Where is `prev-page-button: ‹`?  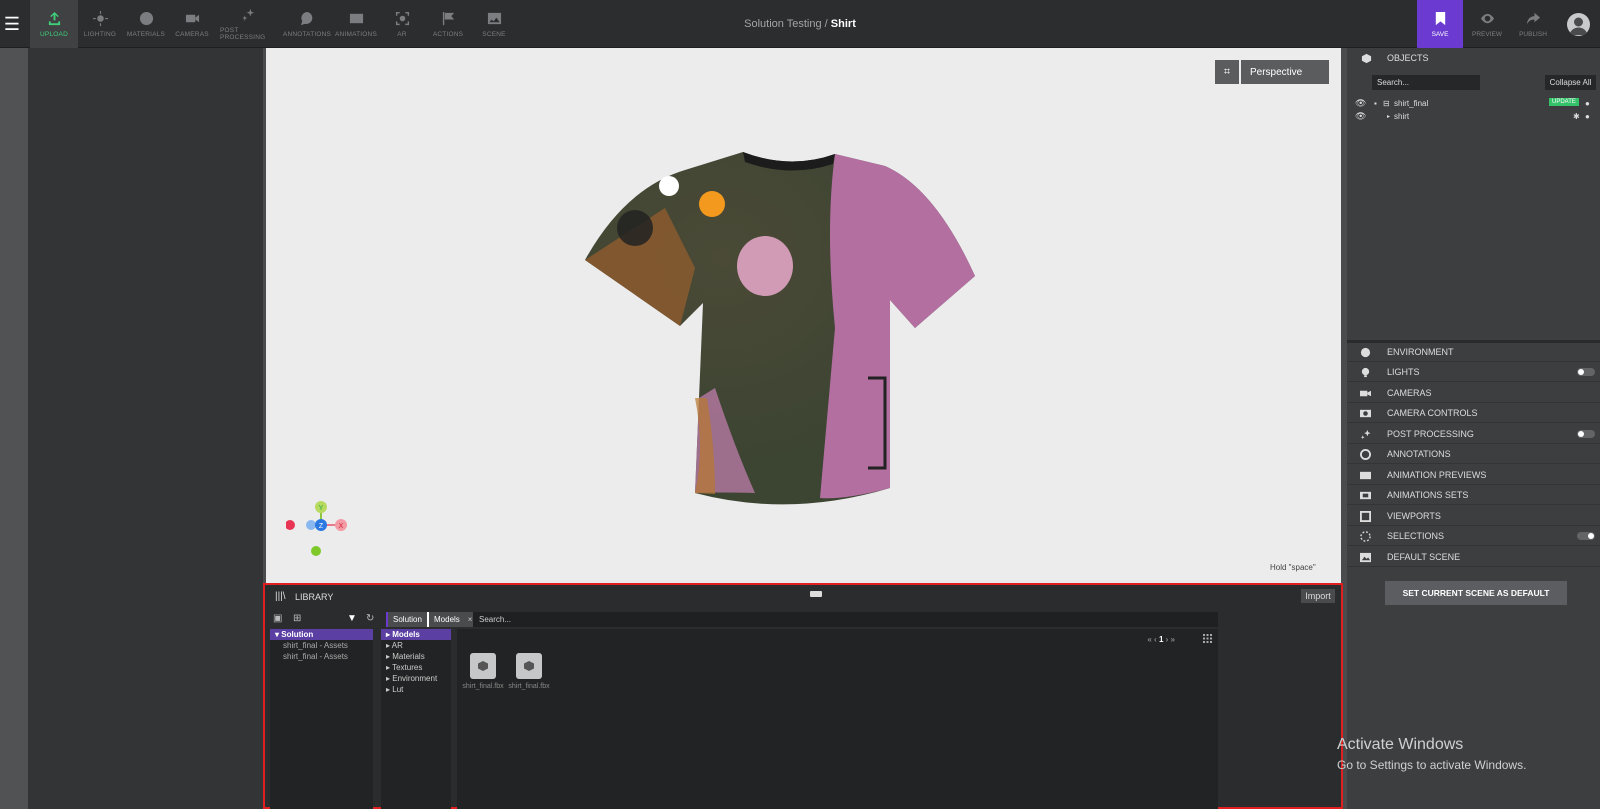 prev-page-button: ‹ is located at coordinates (1155, 639).